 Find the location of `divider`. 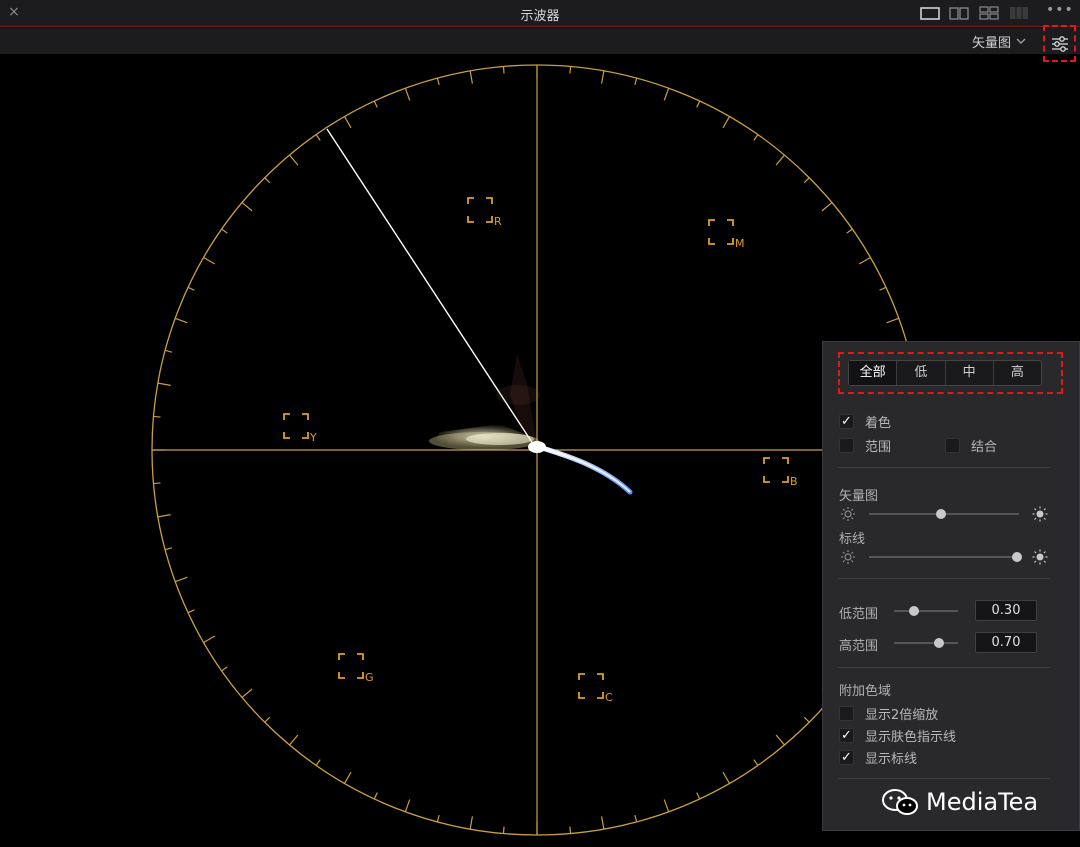

divider is located at coordinates (944, 667).